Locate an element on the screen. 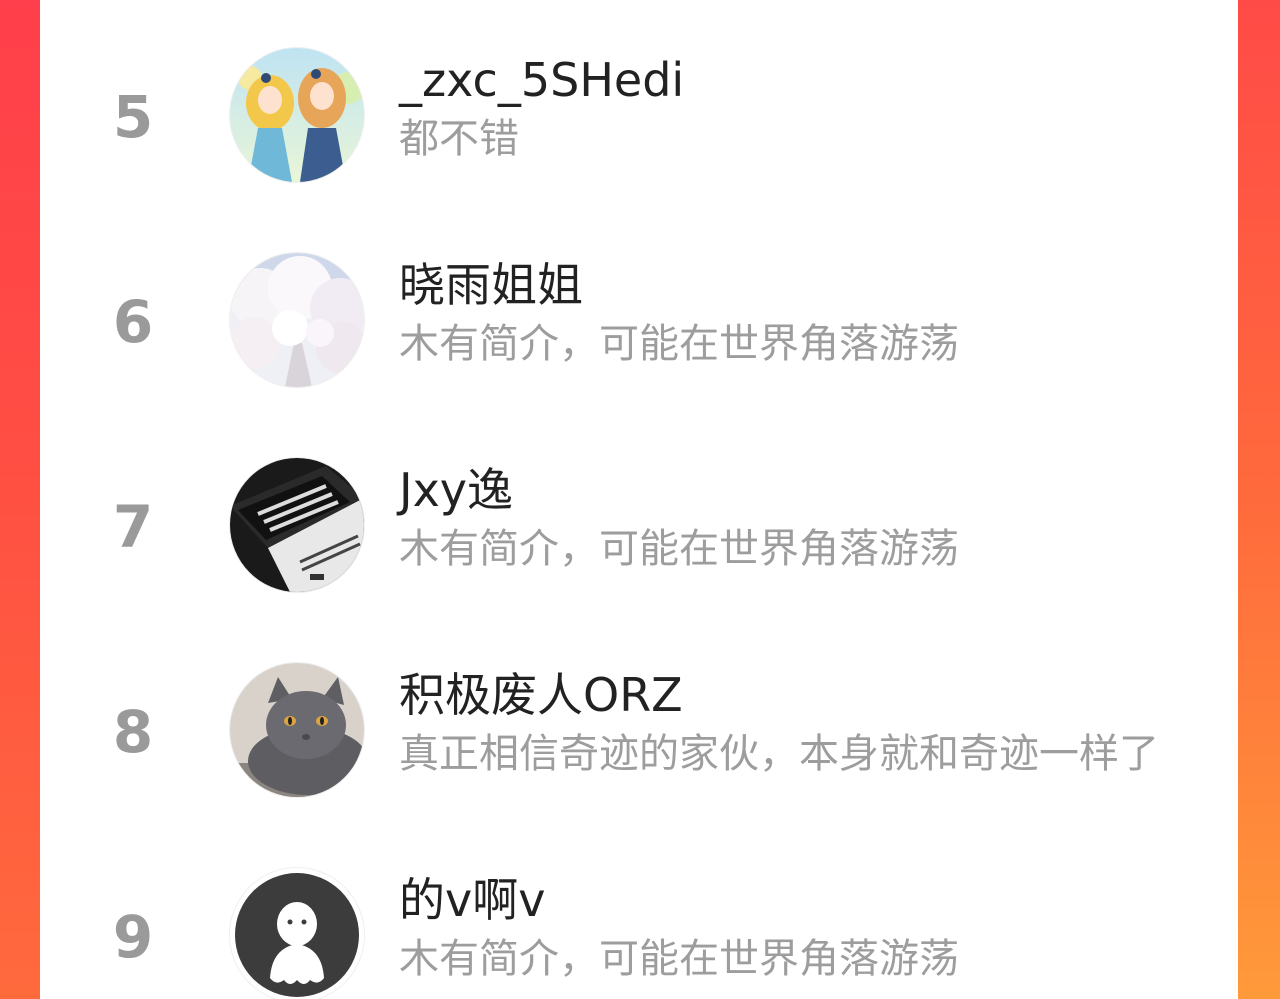 Image resolution: width=1280 pixels, height=999 pixels. user-name: _zxc_5SHedi is located at coordinates (541, 80).